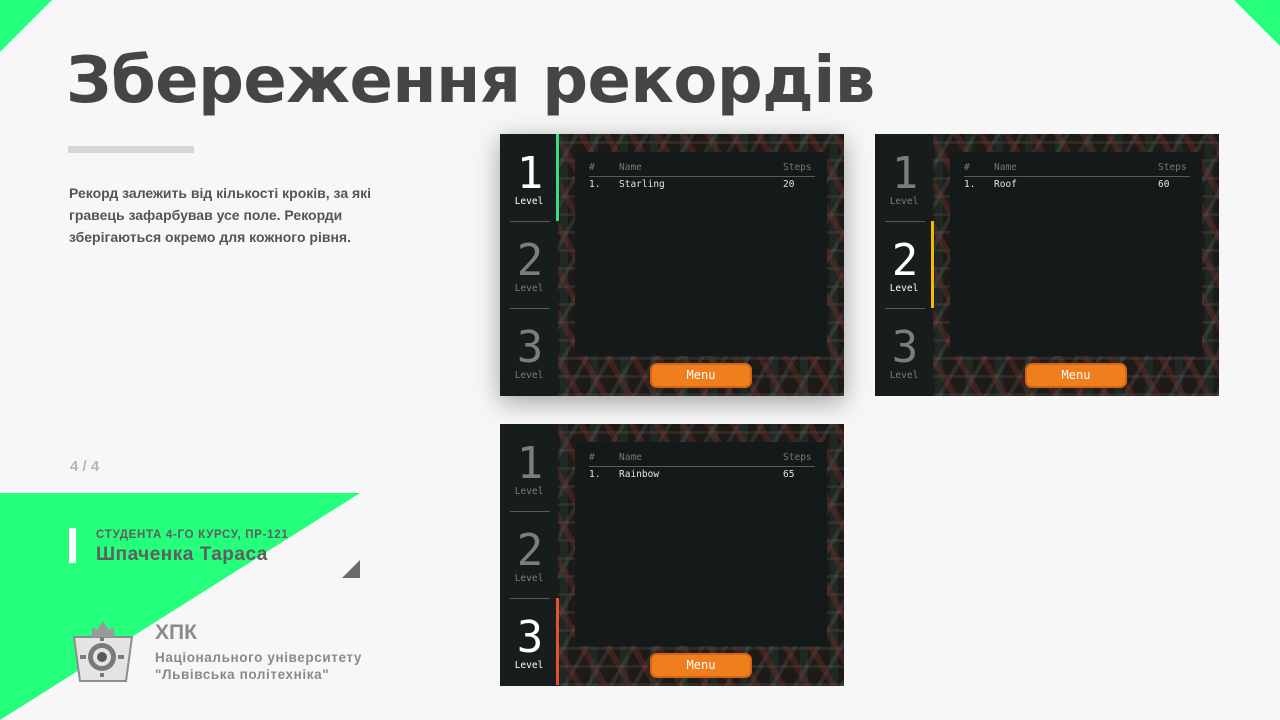 Image resolution: width=1280 pixels, height=720 pixels. What do you see at coordinates (1005, 184) in the screenshot?
I see `table-cell: Roof` at bounding box center [1005, 184].